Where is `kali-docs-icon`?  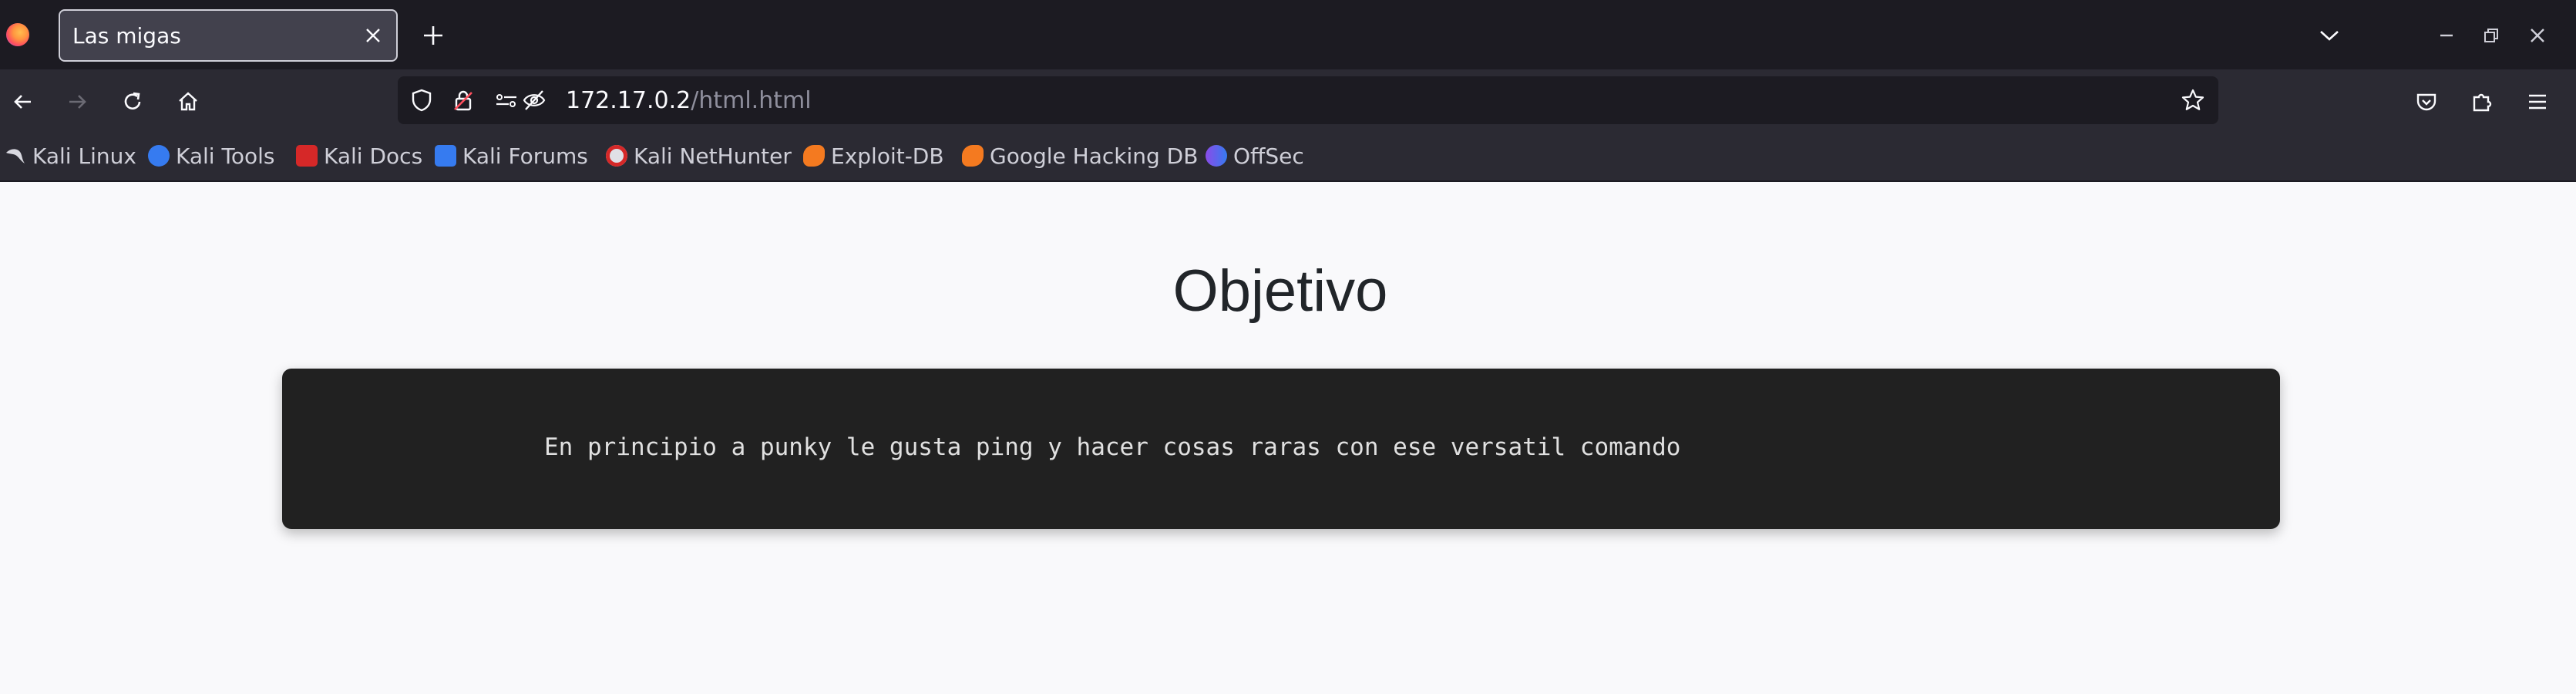 kali-docs-icon is located at coordinates (307, 156).